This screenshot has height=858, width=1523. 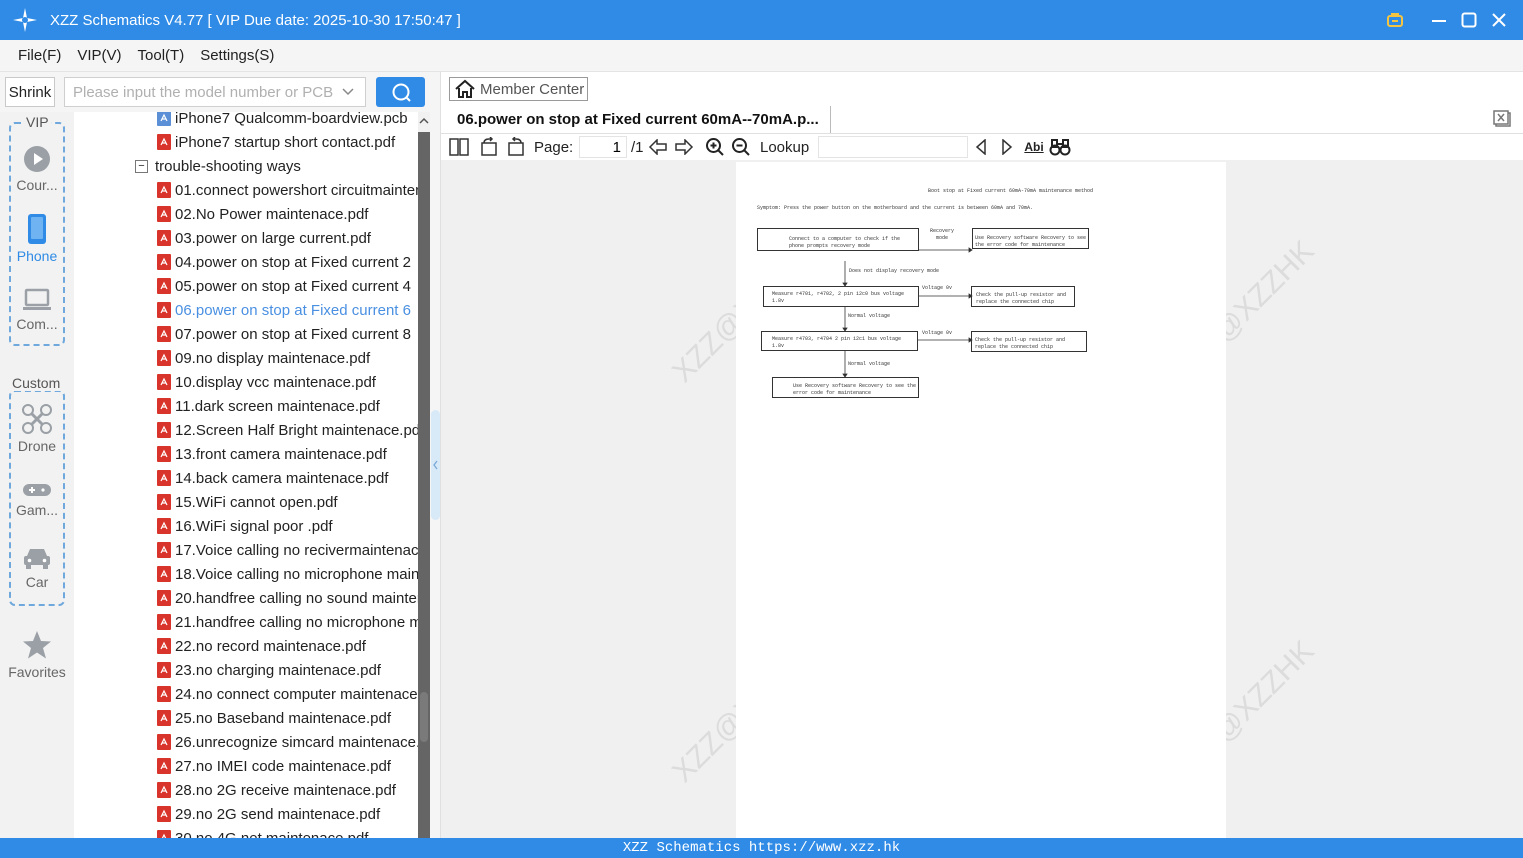 I want to click on two-page-view-button, so click(x=459, y=147).